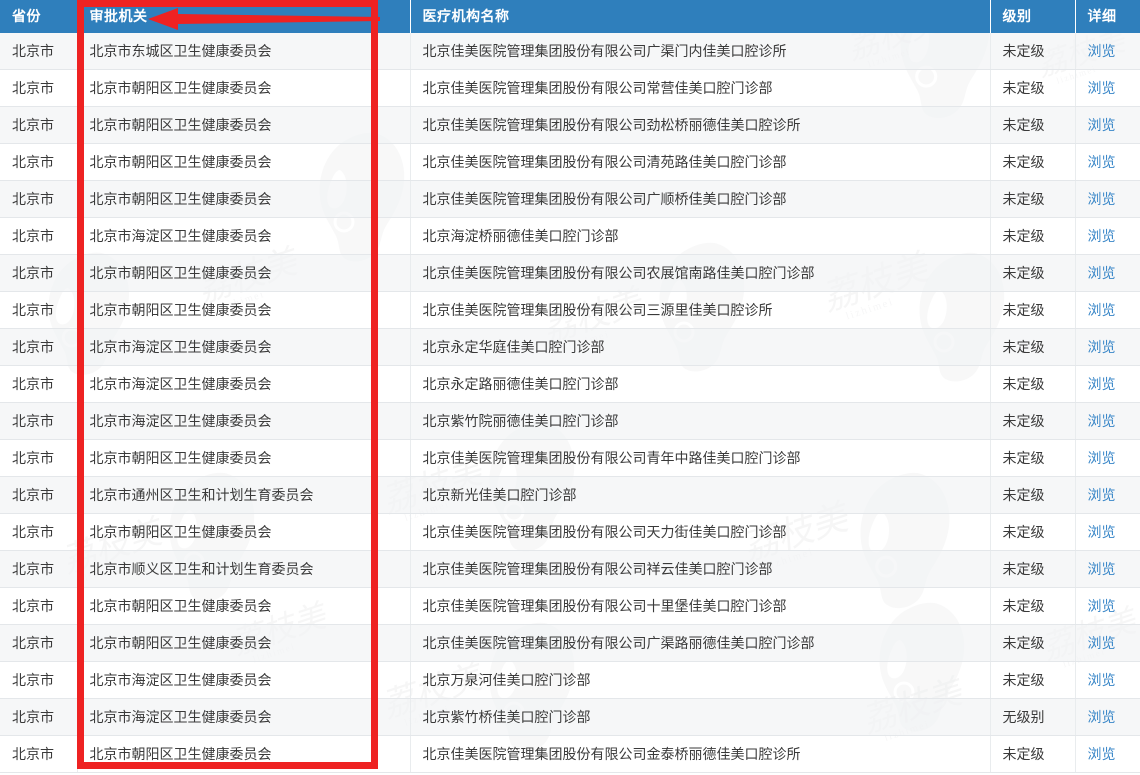  What do you see at coordinates (700, 495) in the screenshot?
I see `cell-institution: 北京新光佳美口腔门诊部` at bounding box center [700, 495].